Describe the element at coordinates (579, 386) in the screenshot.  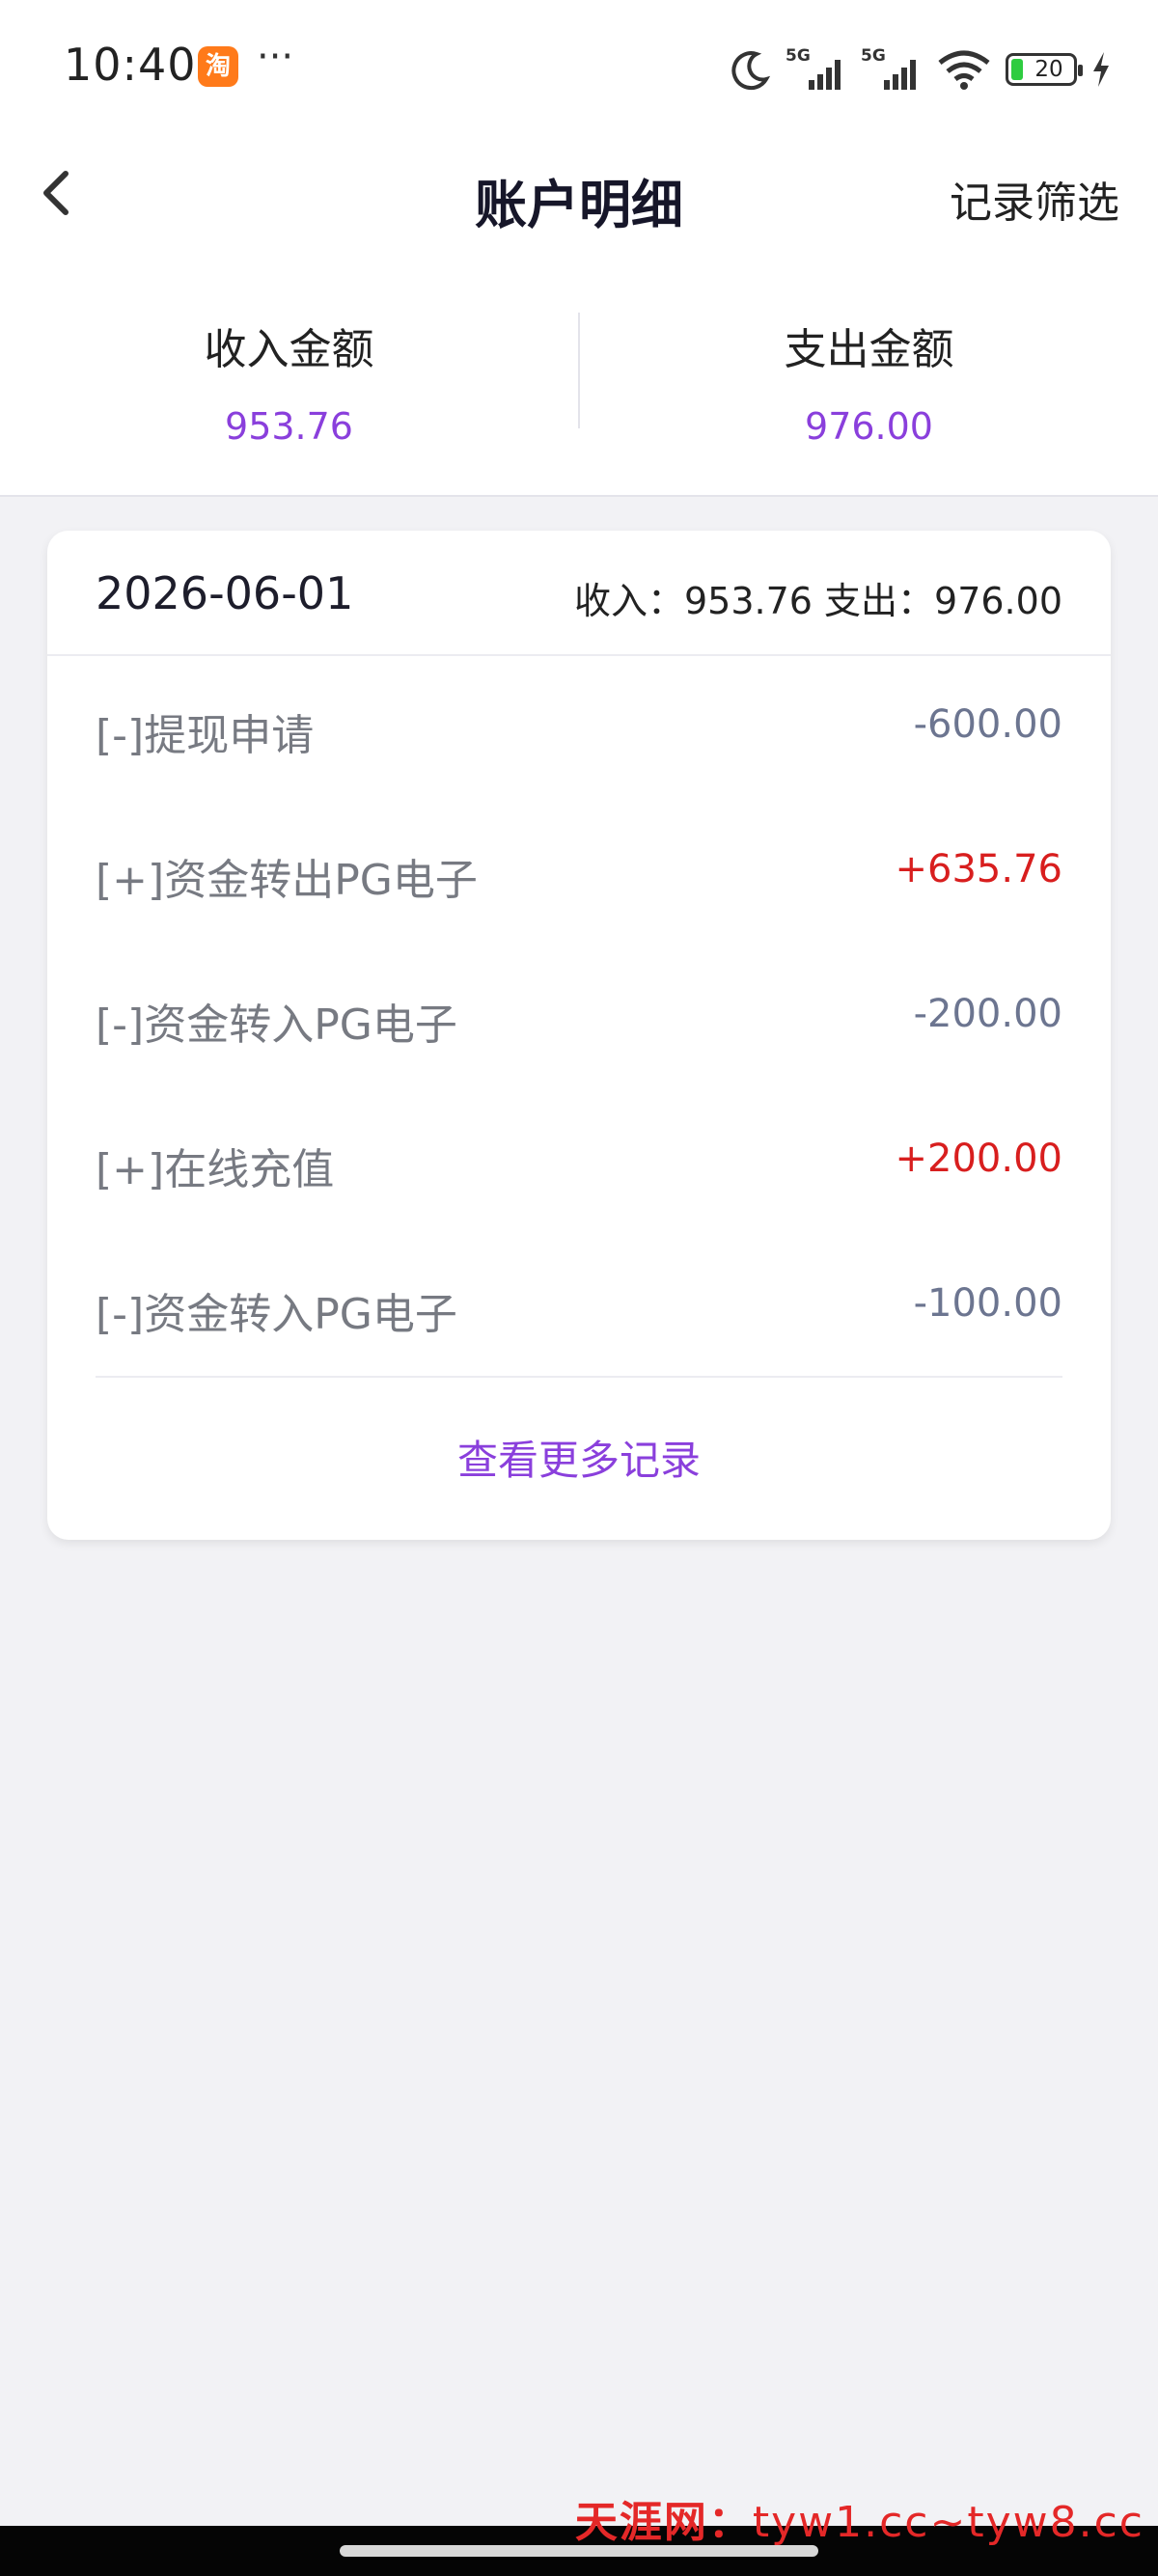
I see `summary-panel: 收入金额 953.76 支出金额 976.00` at that location.